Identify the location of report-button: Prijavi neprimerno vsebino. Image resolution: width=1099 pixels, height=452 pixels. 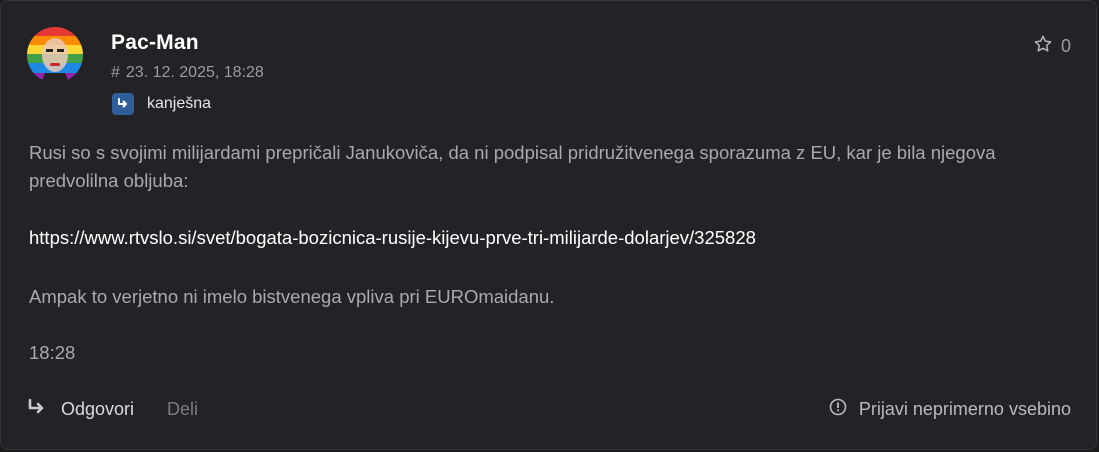
(950, 409).